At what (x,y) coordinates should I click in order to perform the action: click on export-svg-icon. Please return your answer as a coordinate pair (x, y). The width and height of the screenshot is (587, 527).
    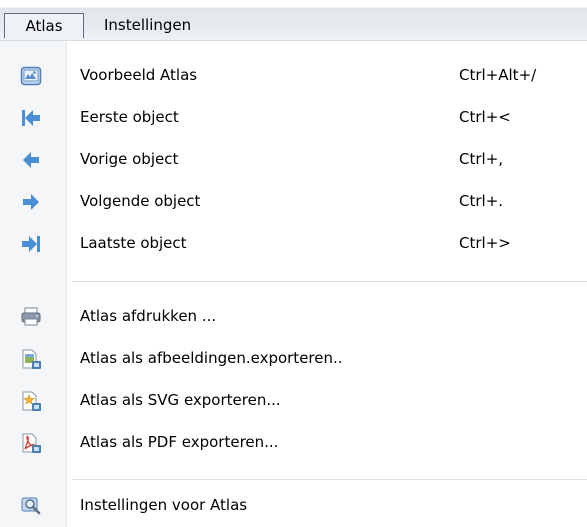
    Looking at the image, I should click on (31, 401).